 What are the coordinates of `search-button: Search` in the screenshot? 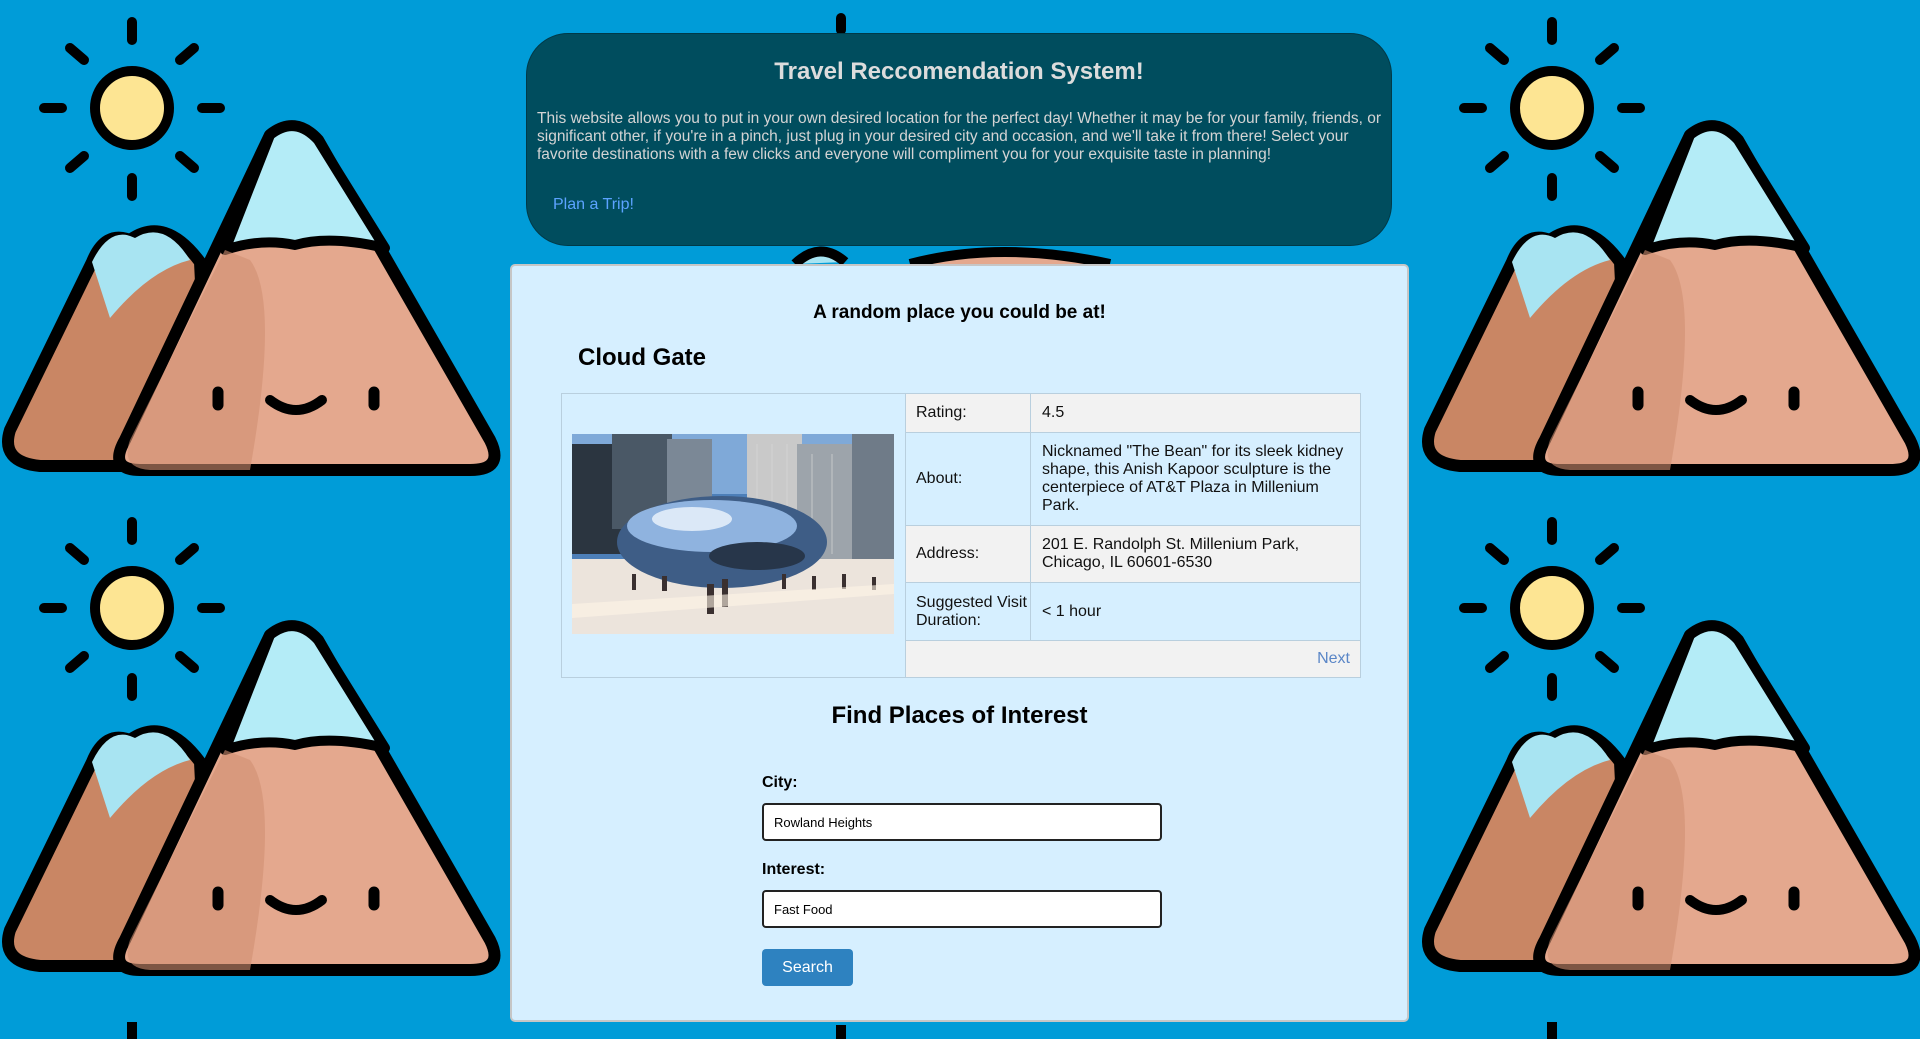 It's located at (807, 967).